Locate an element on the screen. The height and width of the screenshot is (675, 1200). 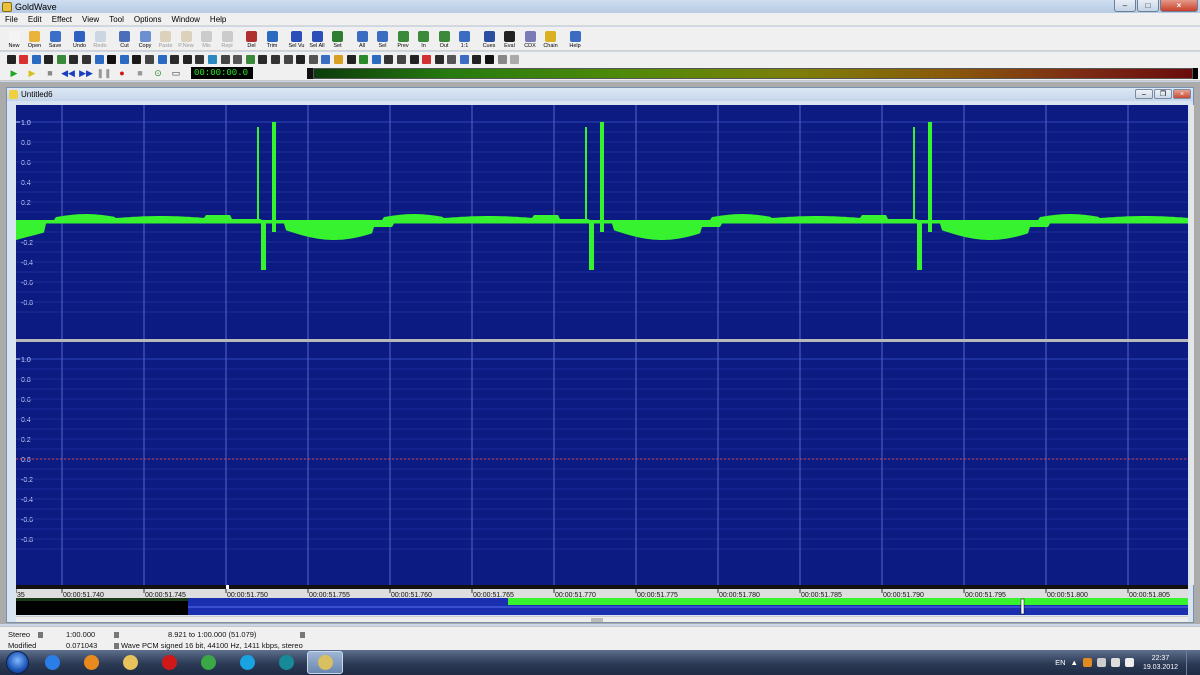
toolbar-button-1-1: 1:1 is located at coordinates (465, 38).